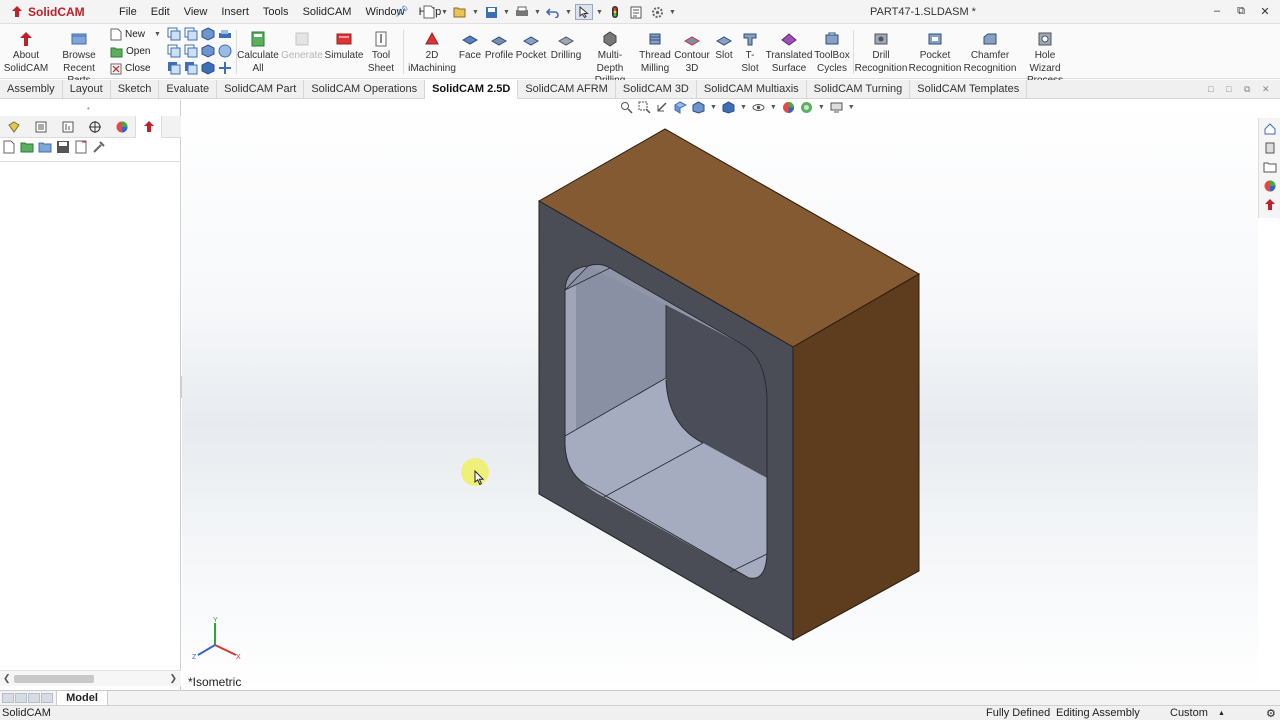 Image resolution: width=1280 pixels, height=720 pixels. Describe the element at coordinates (344, 44) in the screenshot. I see `simulate-button: Simulate` at that location.